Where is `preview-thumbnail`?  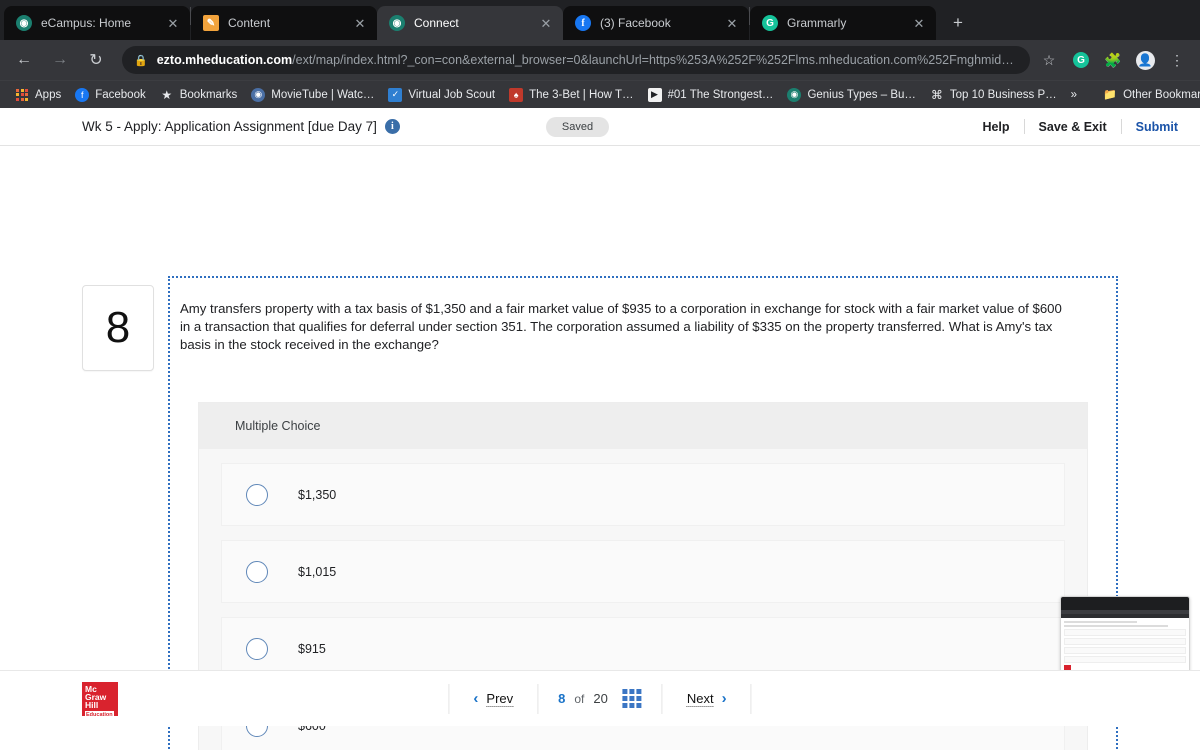
preview-thumbnail is located at coordinates (1125, 635).